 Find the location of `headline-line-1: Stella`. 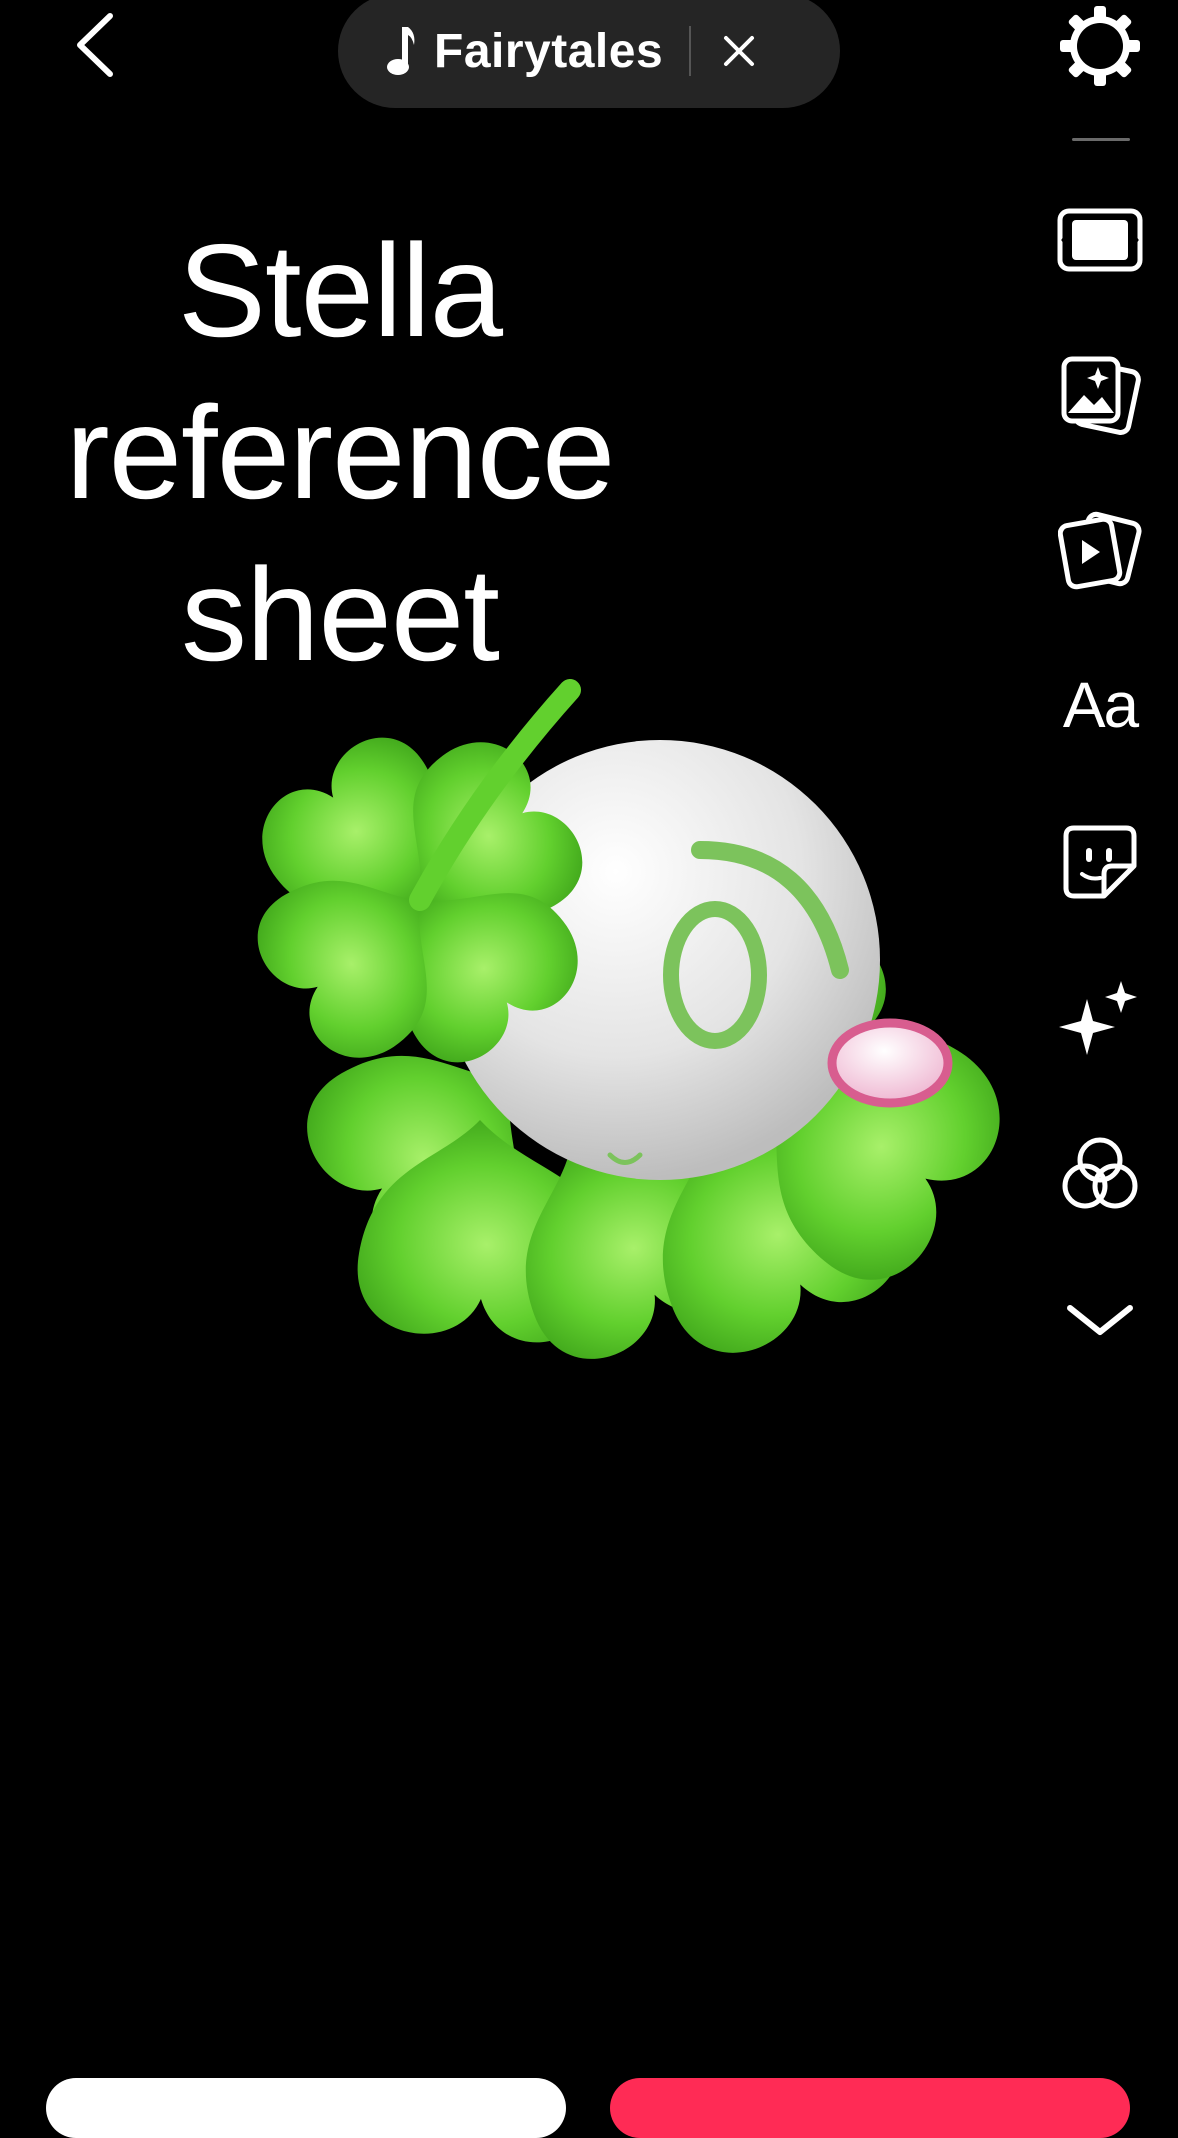

headline-line-1: Stella is located at coordinates (340, 290).